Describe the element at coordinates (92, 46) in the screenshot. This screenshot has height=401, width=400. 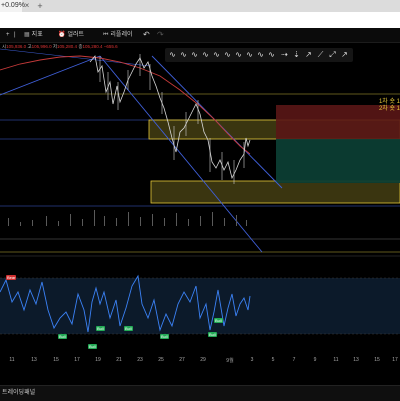
I see `close-value: 105,280.4` at that location.